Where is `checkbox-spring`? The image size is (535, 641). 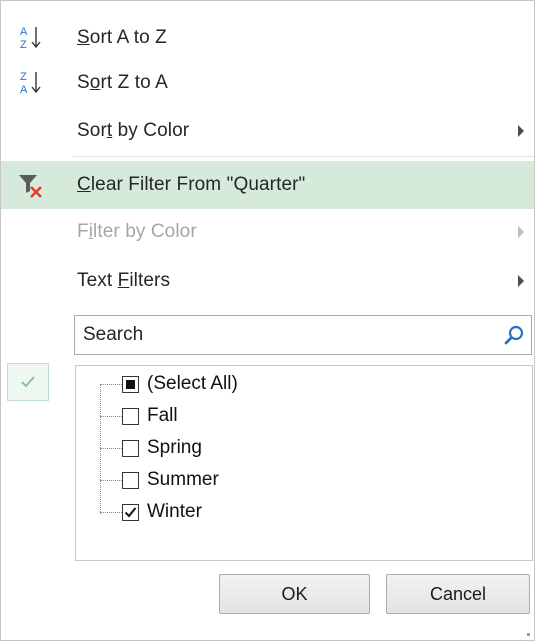
checkbox-spring is located at coordinates (130, 448).